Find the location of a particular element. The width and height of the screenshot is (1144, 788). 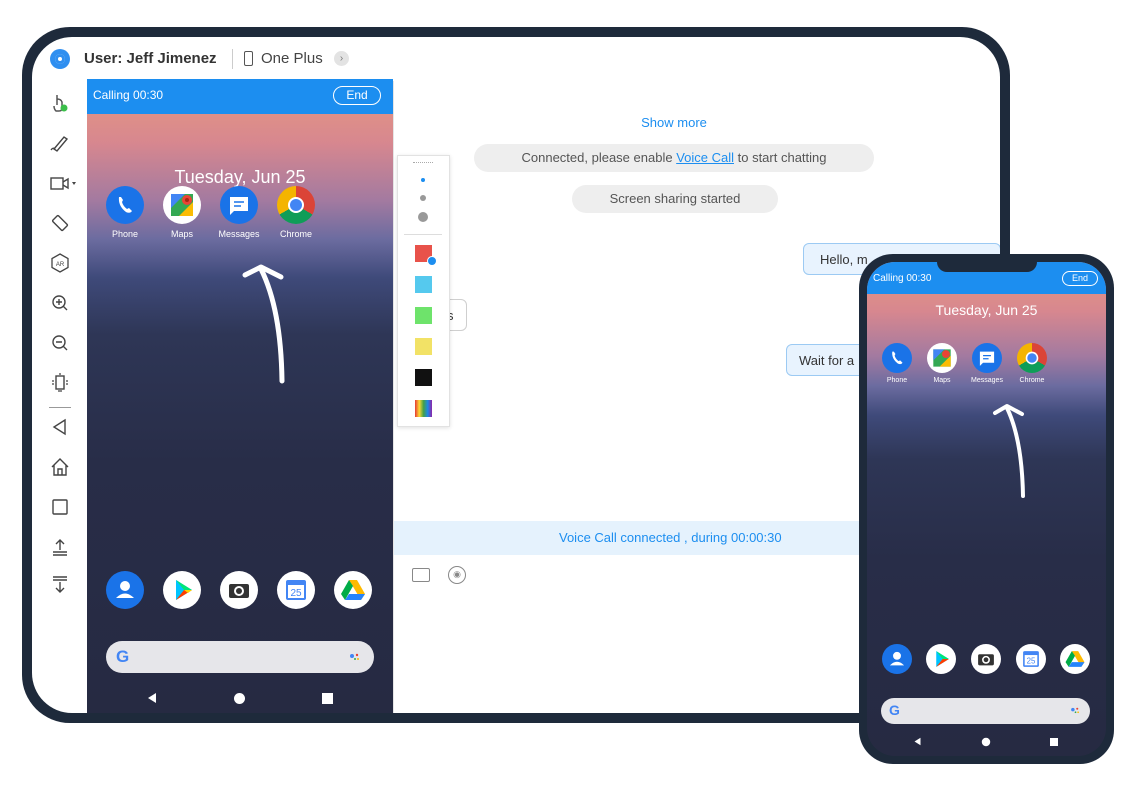

video-record-icon is located at coordinates (67, 183).